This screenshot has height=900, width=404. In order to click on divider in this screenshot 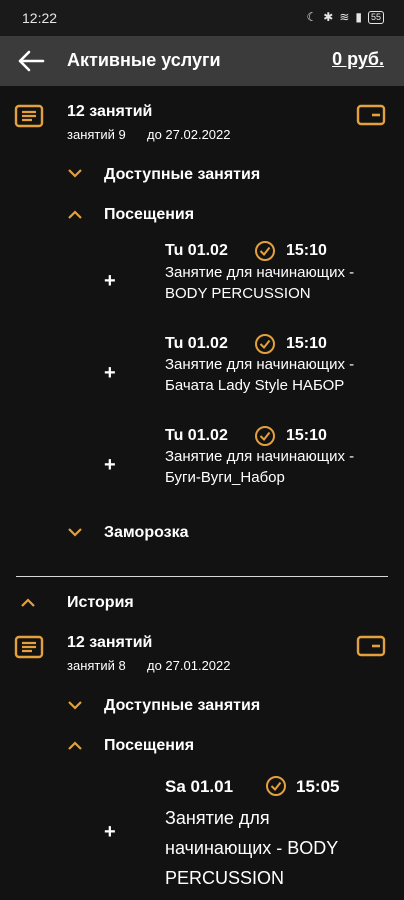, I will do `click(202, 576)`.